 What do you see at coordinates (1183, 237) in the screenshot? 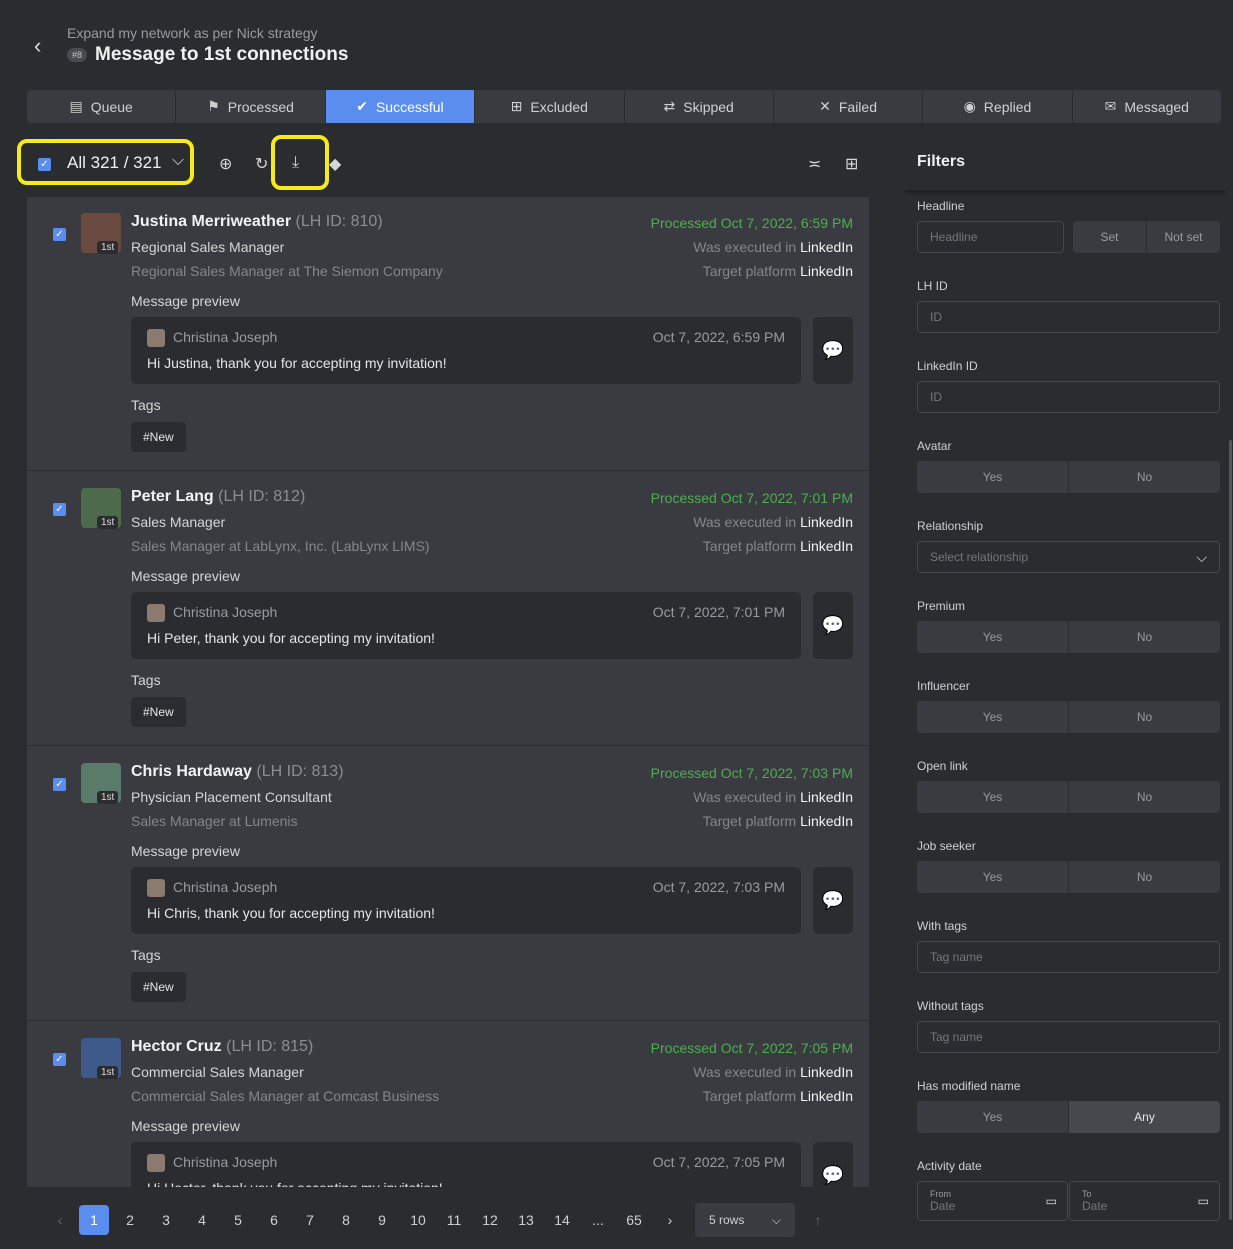
I see `not-set-option: Not set` at bounding box center [1183, 237].